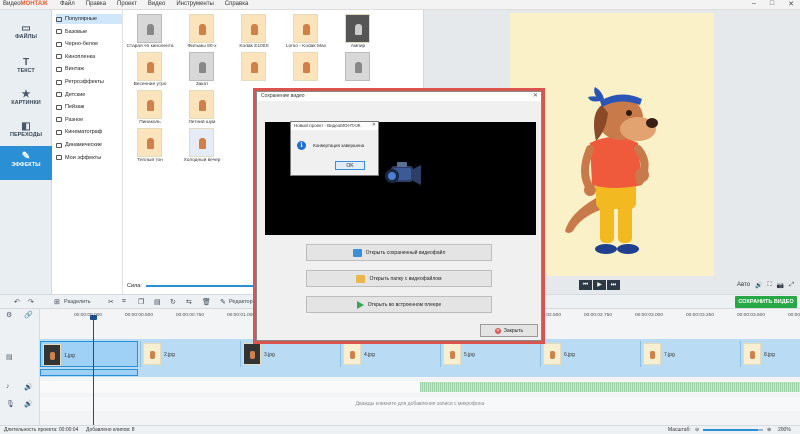  I want to click on audio-volume-icon: 🔊, so click(28, 387).